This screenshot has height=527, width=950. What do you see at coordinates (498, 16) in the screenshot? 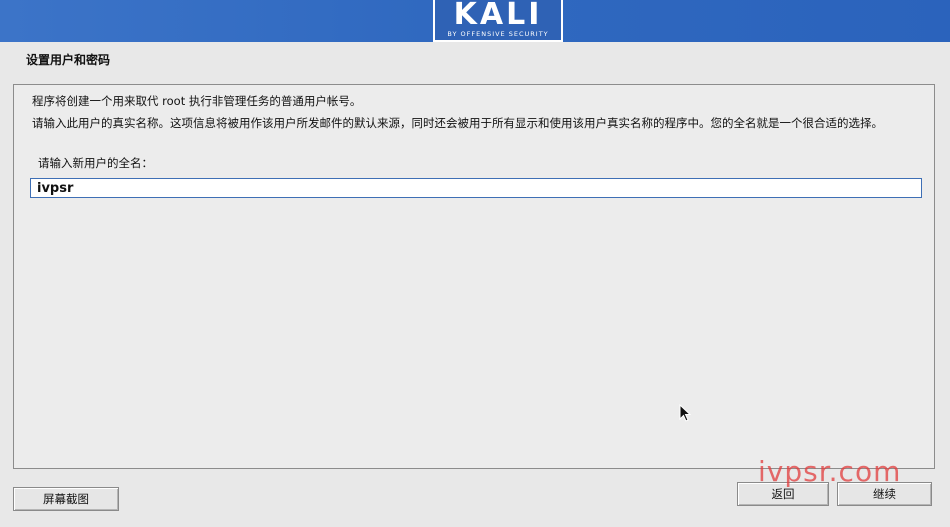
I see `logo-text: KALI` at bounding box center [498, 16].